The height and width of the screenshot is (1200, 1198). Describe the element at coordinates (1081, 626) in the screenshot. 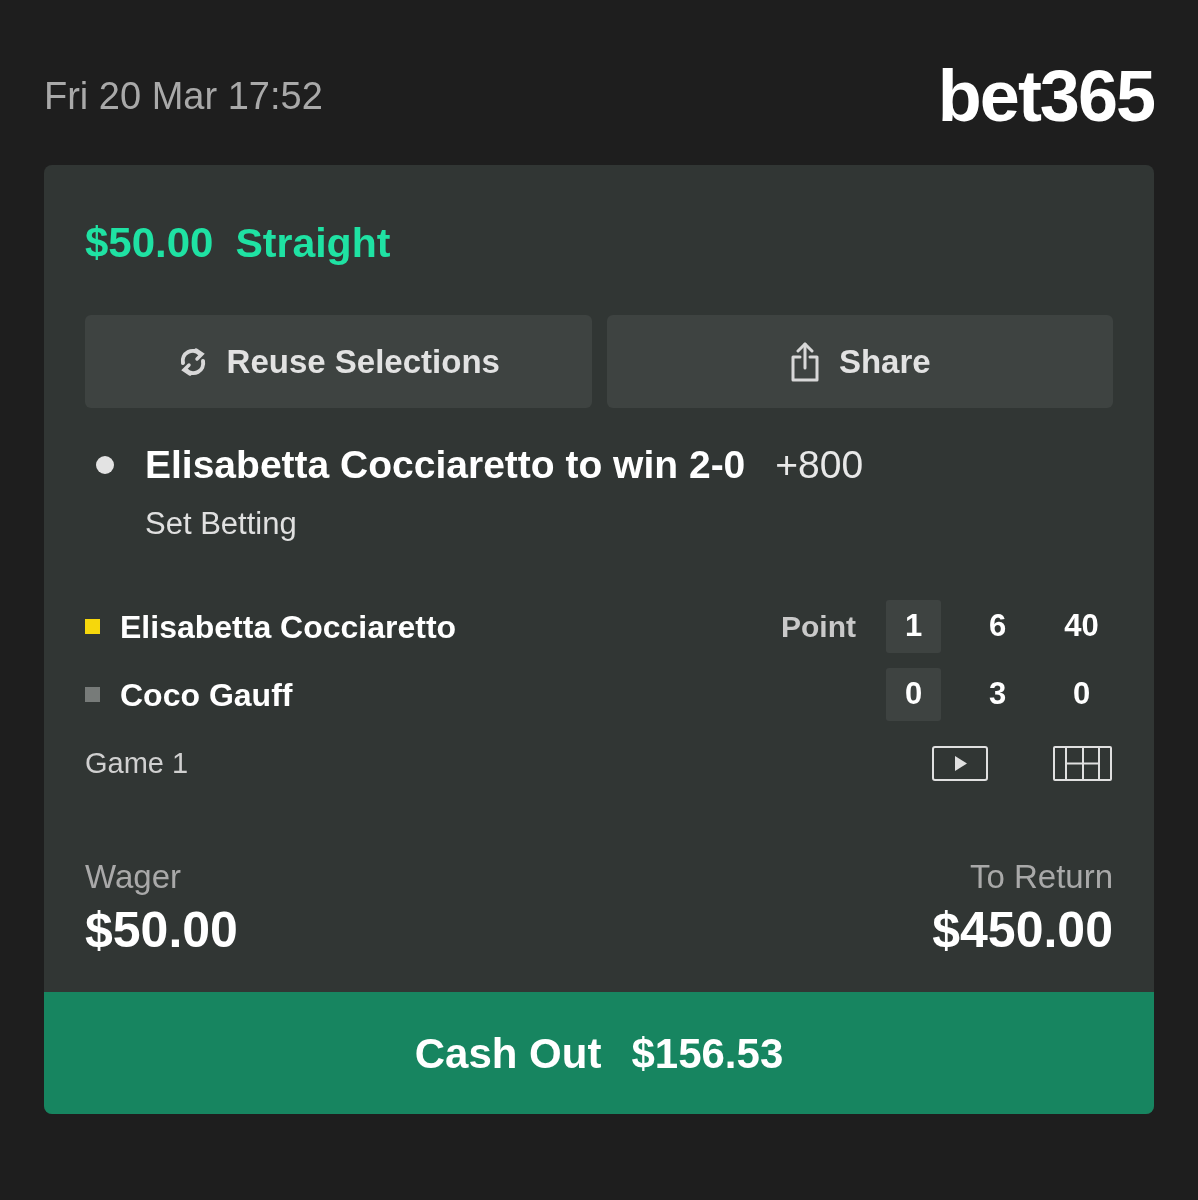

I see `score-cell-text: 40` at that location.